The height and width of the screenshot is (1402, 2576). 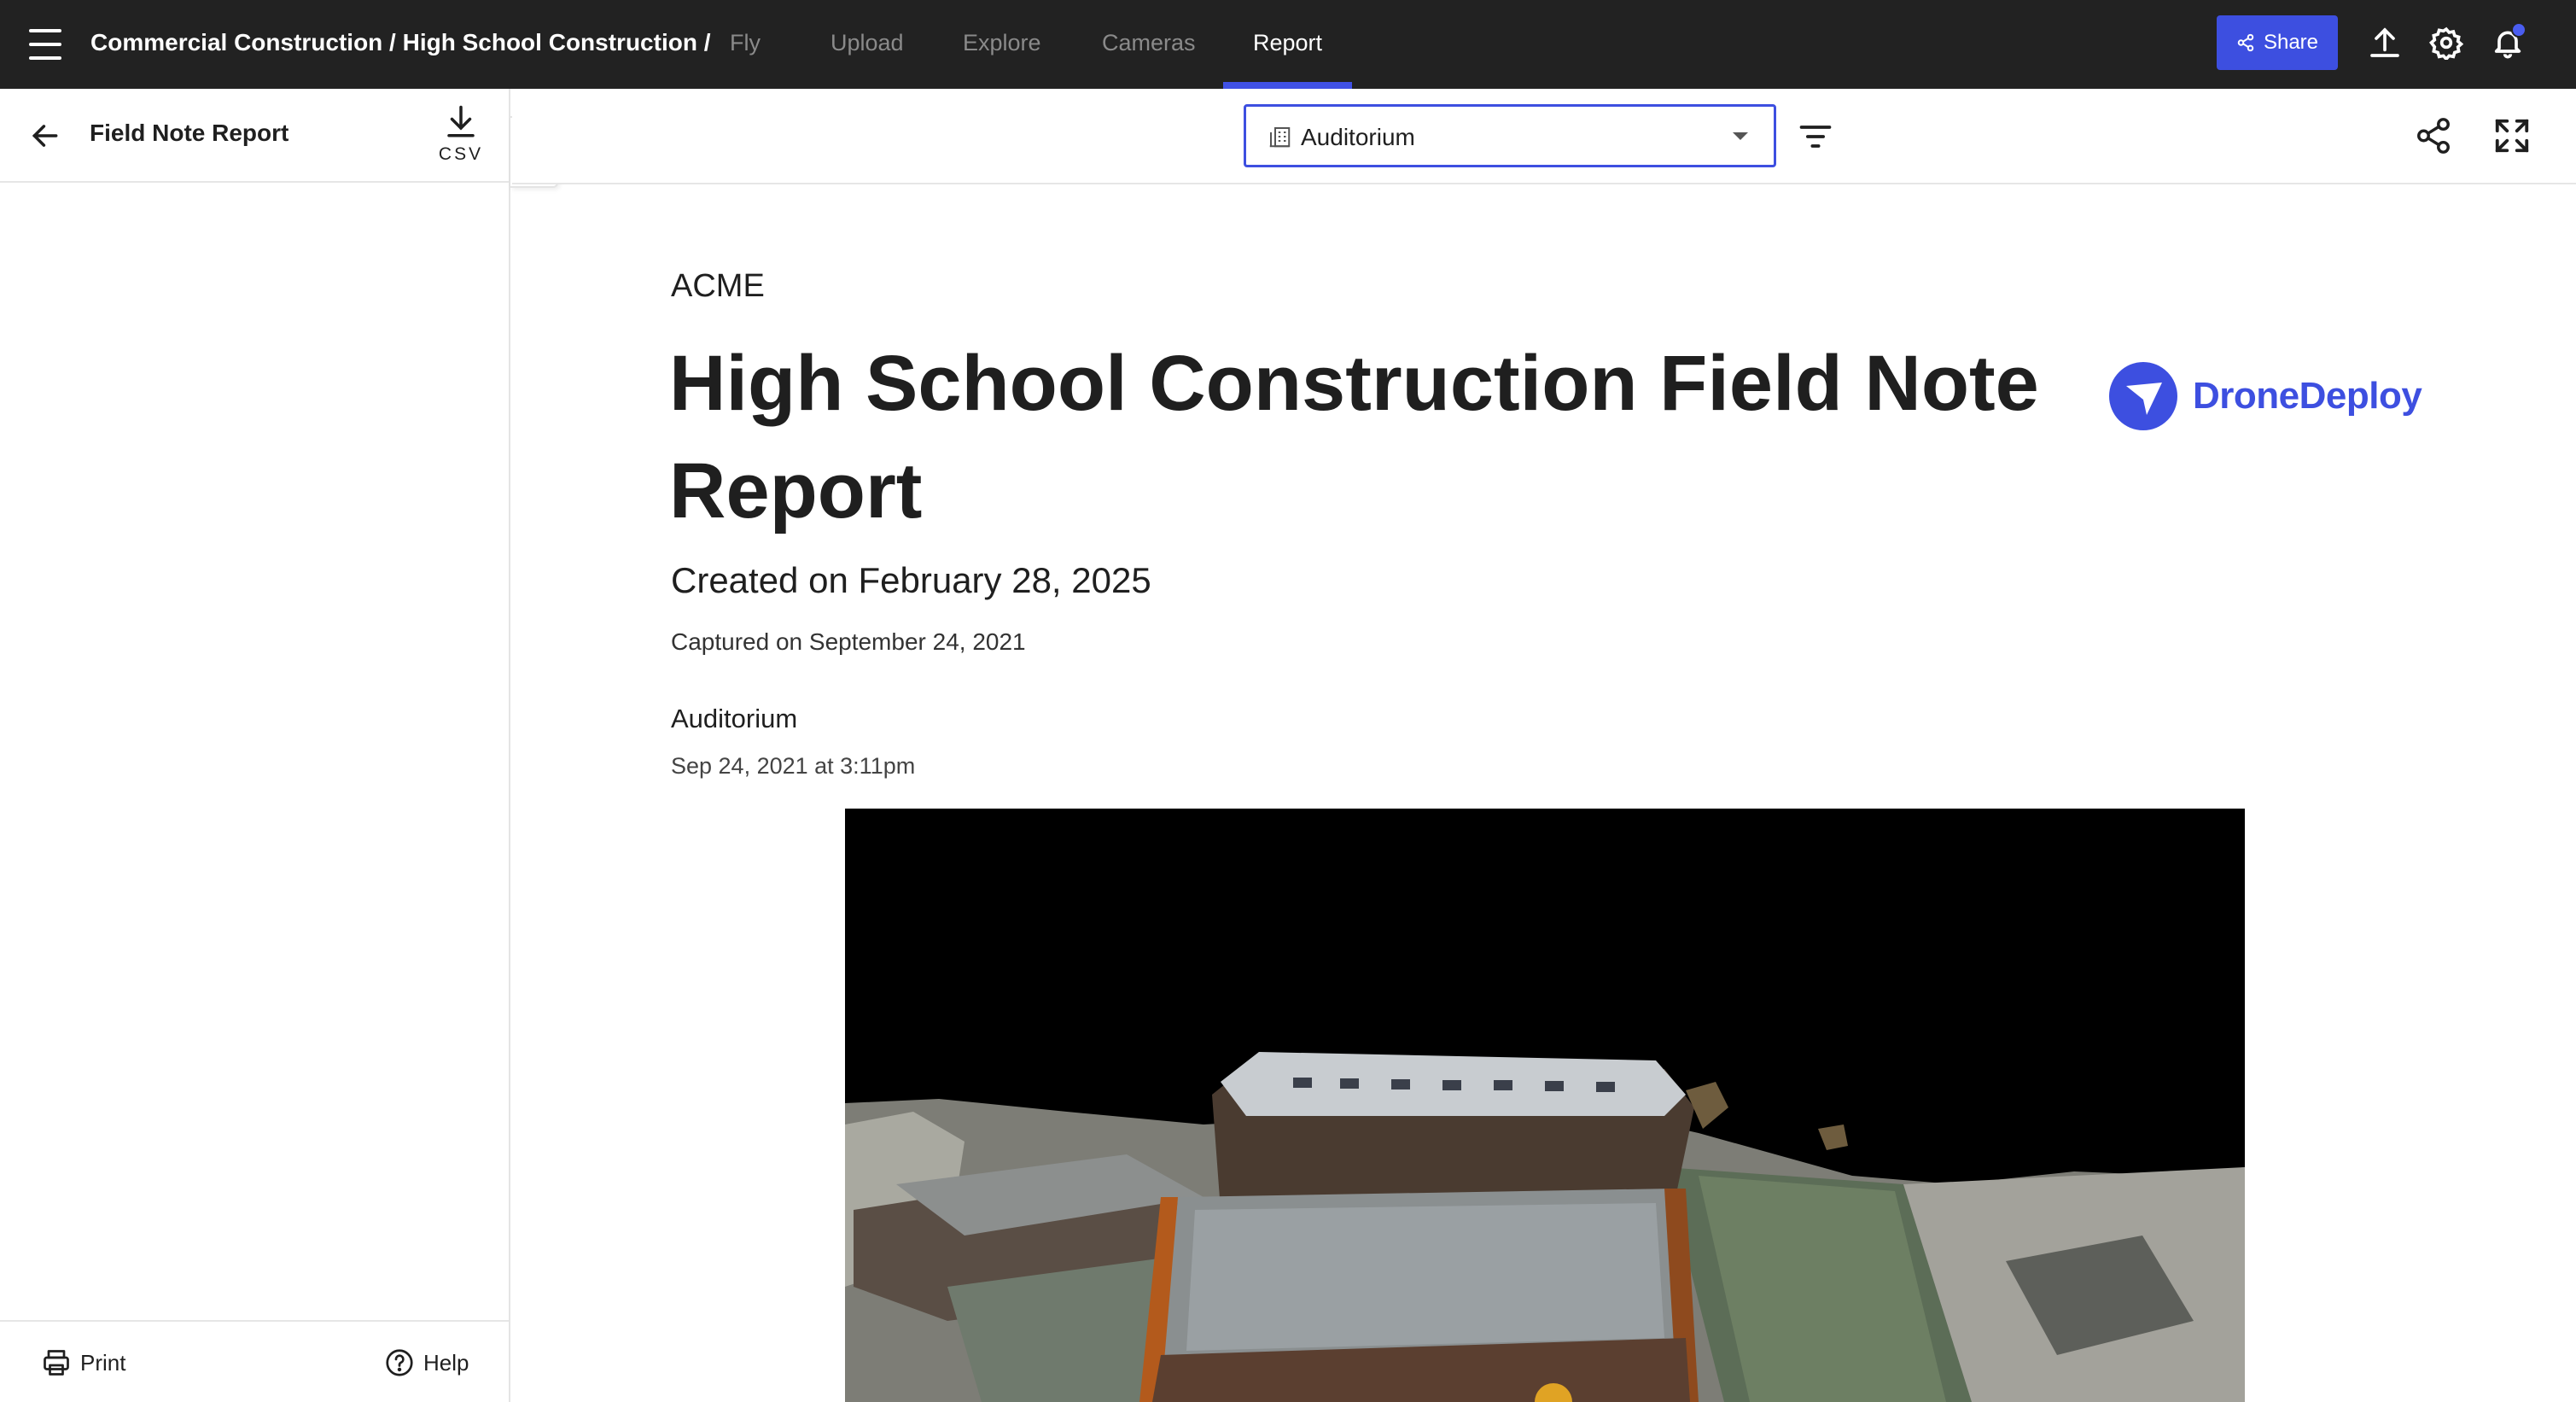 I want to click on printer-icon, so click(x=56, y=1363).